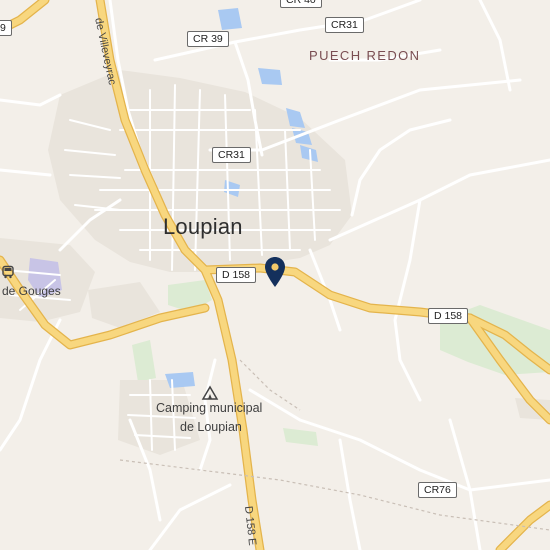  Describe the element at coordinates (211, 427) in the screenshot. I see `poi-camping-line2: de Loupian` at that location.